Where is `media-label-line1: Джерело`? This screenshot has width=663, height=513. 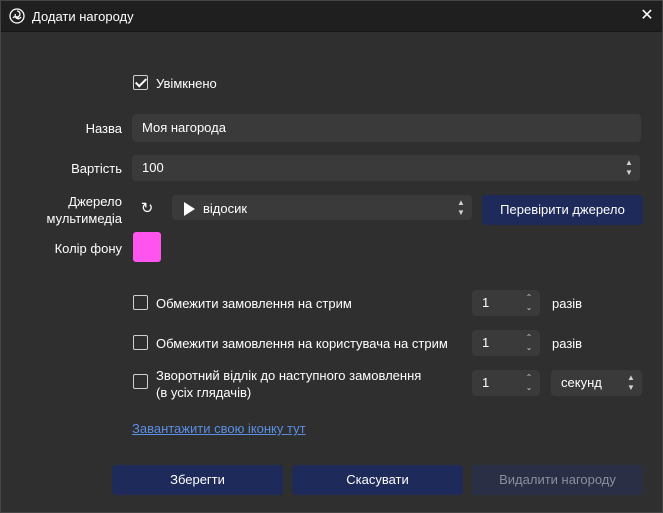 media-label-line1: Джерело is located at coordinates (95, 201).